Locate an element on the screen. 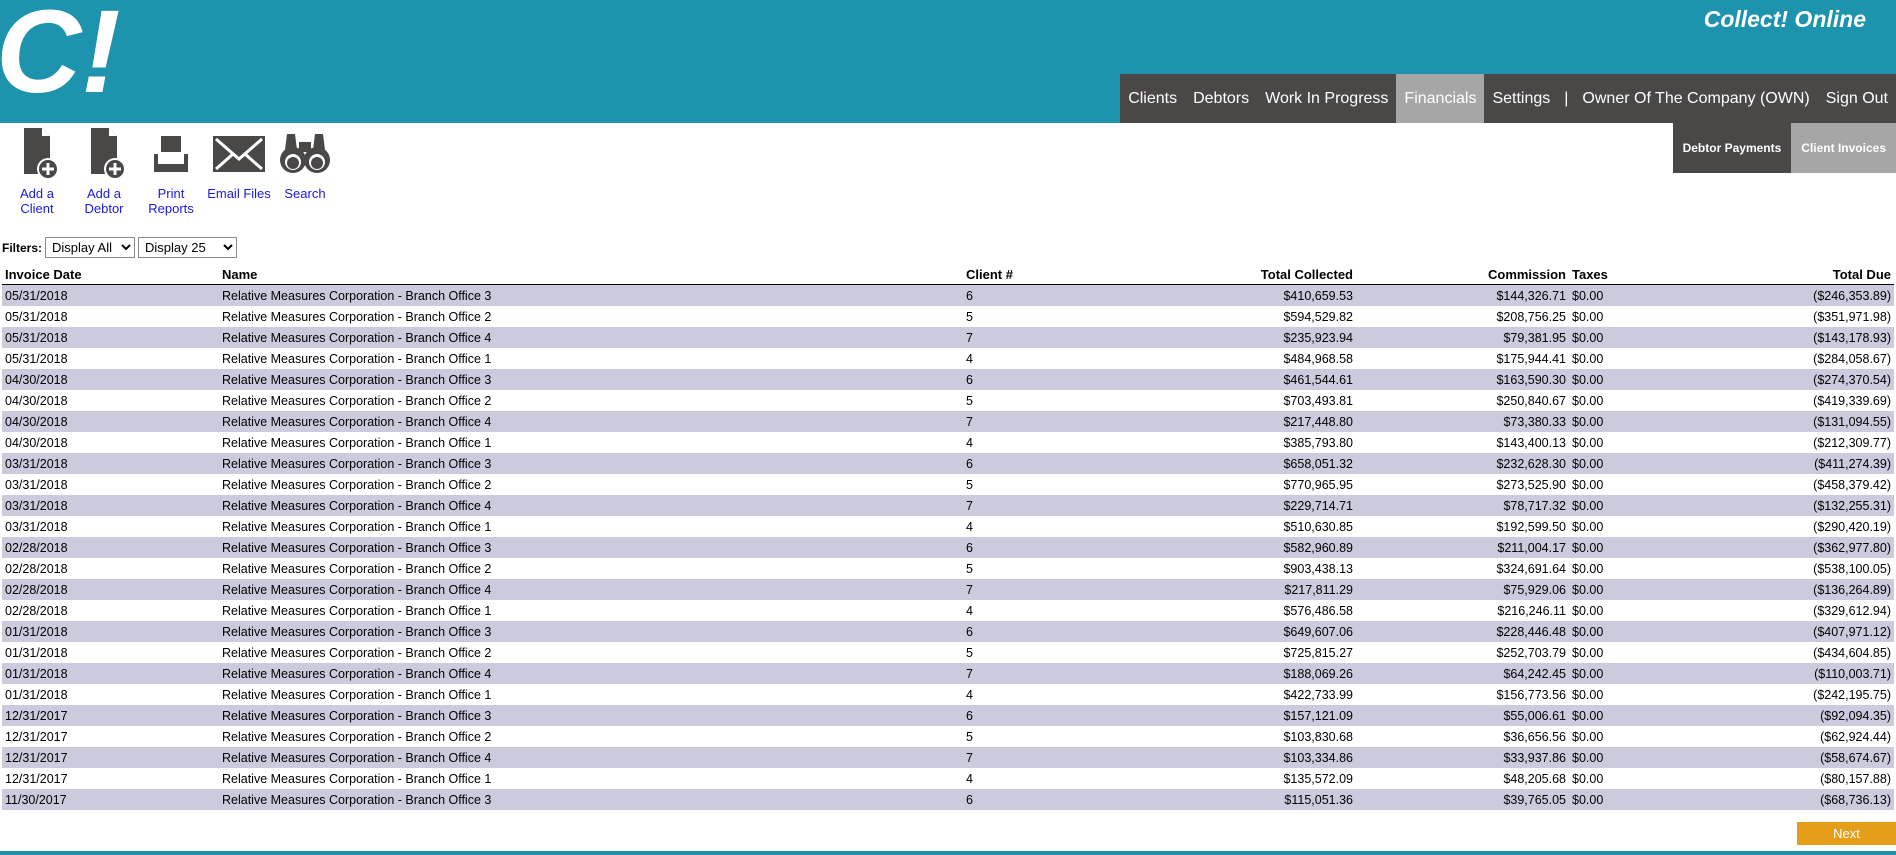  cell-total-collected: $385,793.80 is located at coordinates (1318, 442).